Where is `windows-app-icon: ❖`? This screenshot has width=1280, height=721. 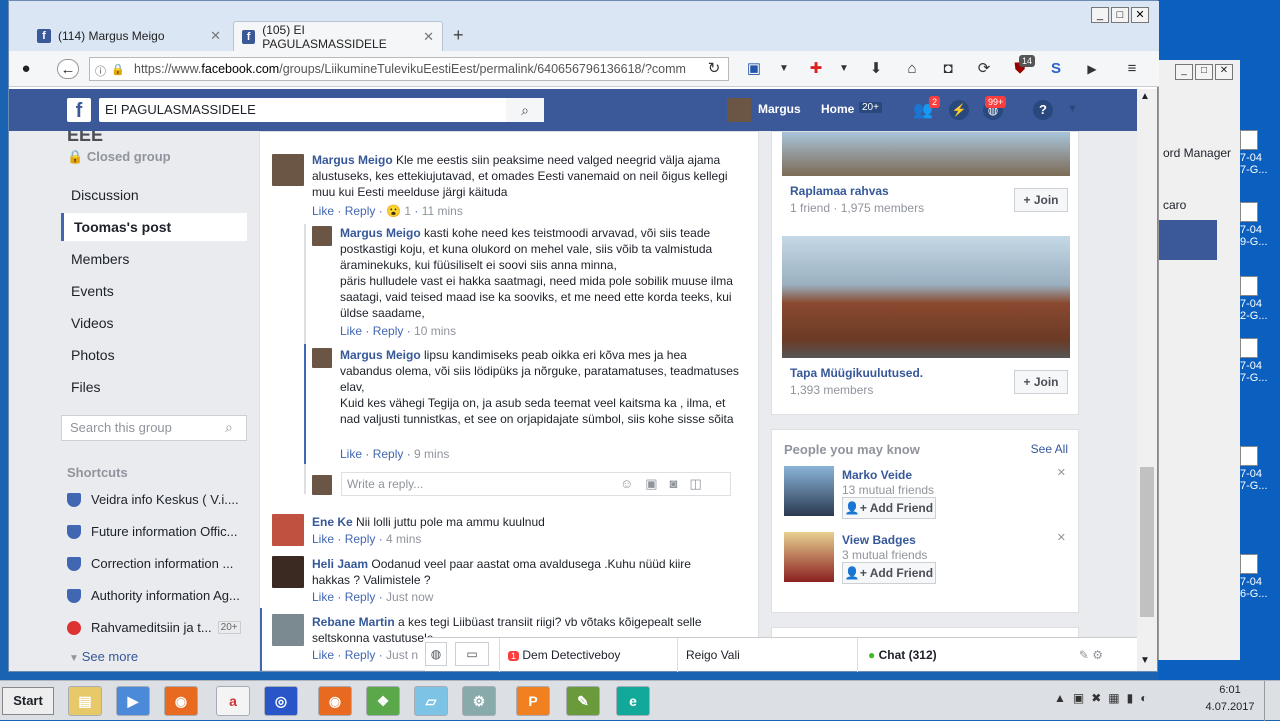 windows-app-icon: ❖ is located at coordinates (383, 701).